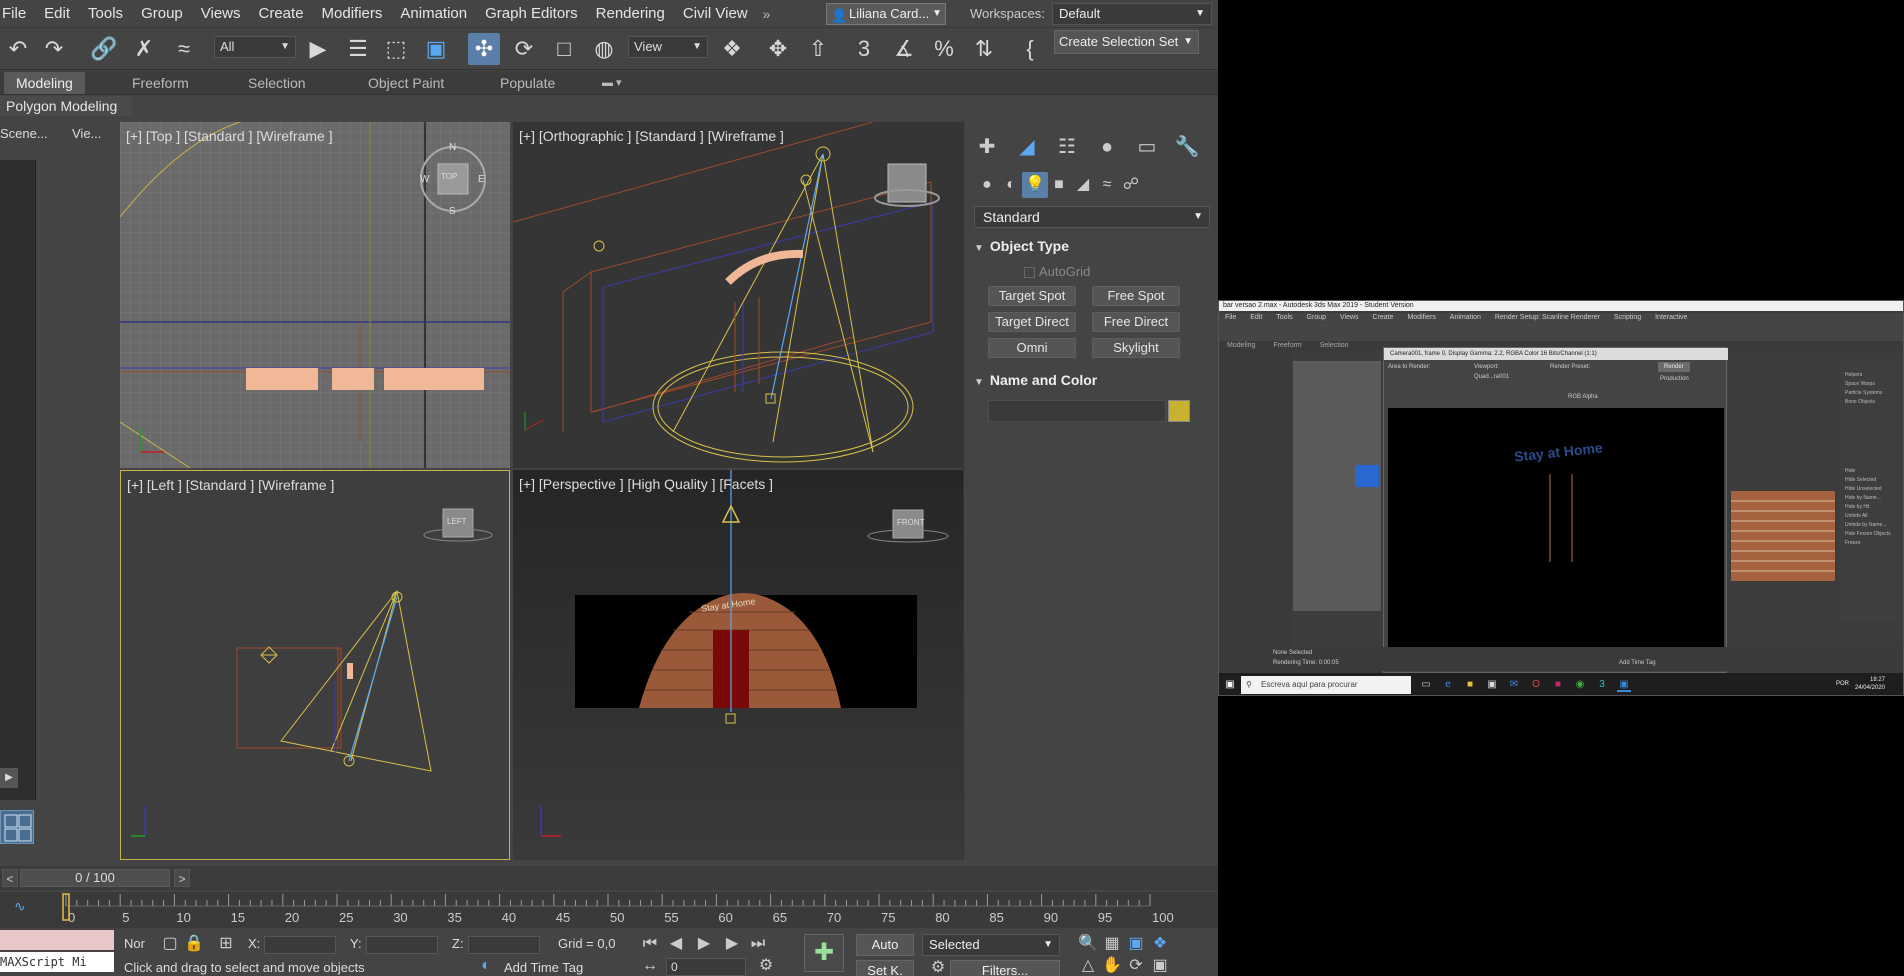 Image resolution: width=1904 pixels, height=976 pixels. I want to click on menu-modifiers: Modifiers, so click(352, 14).